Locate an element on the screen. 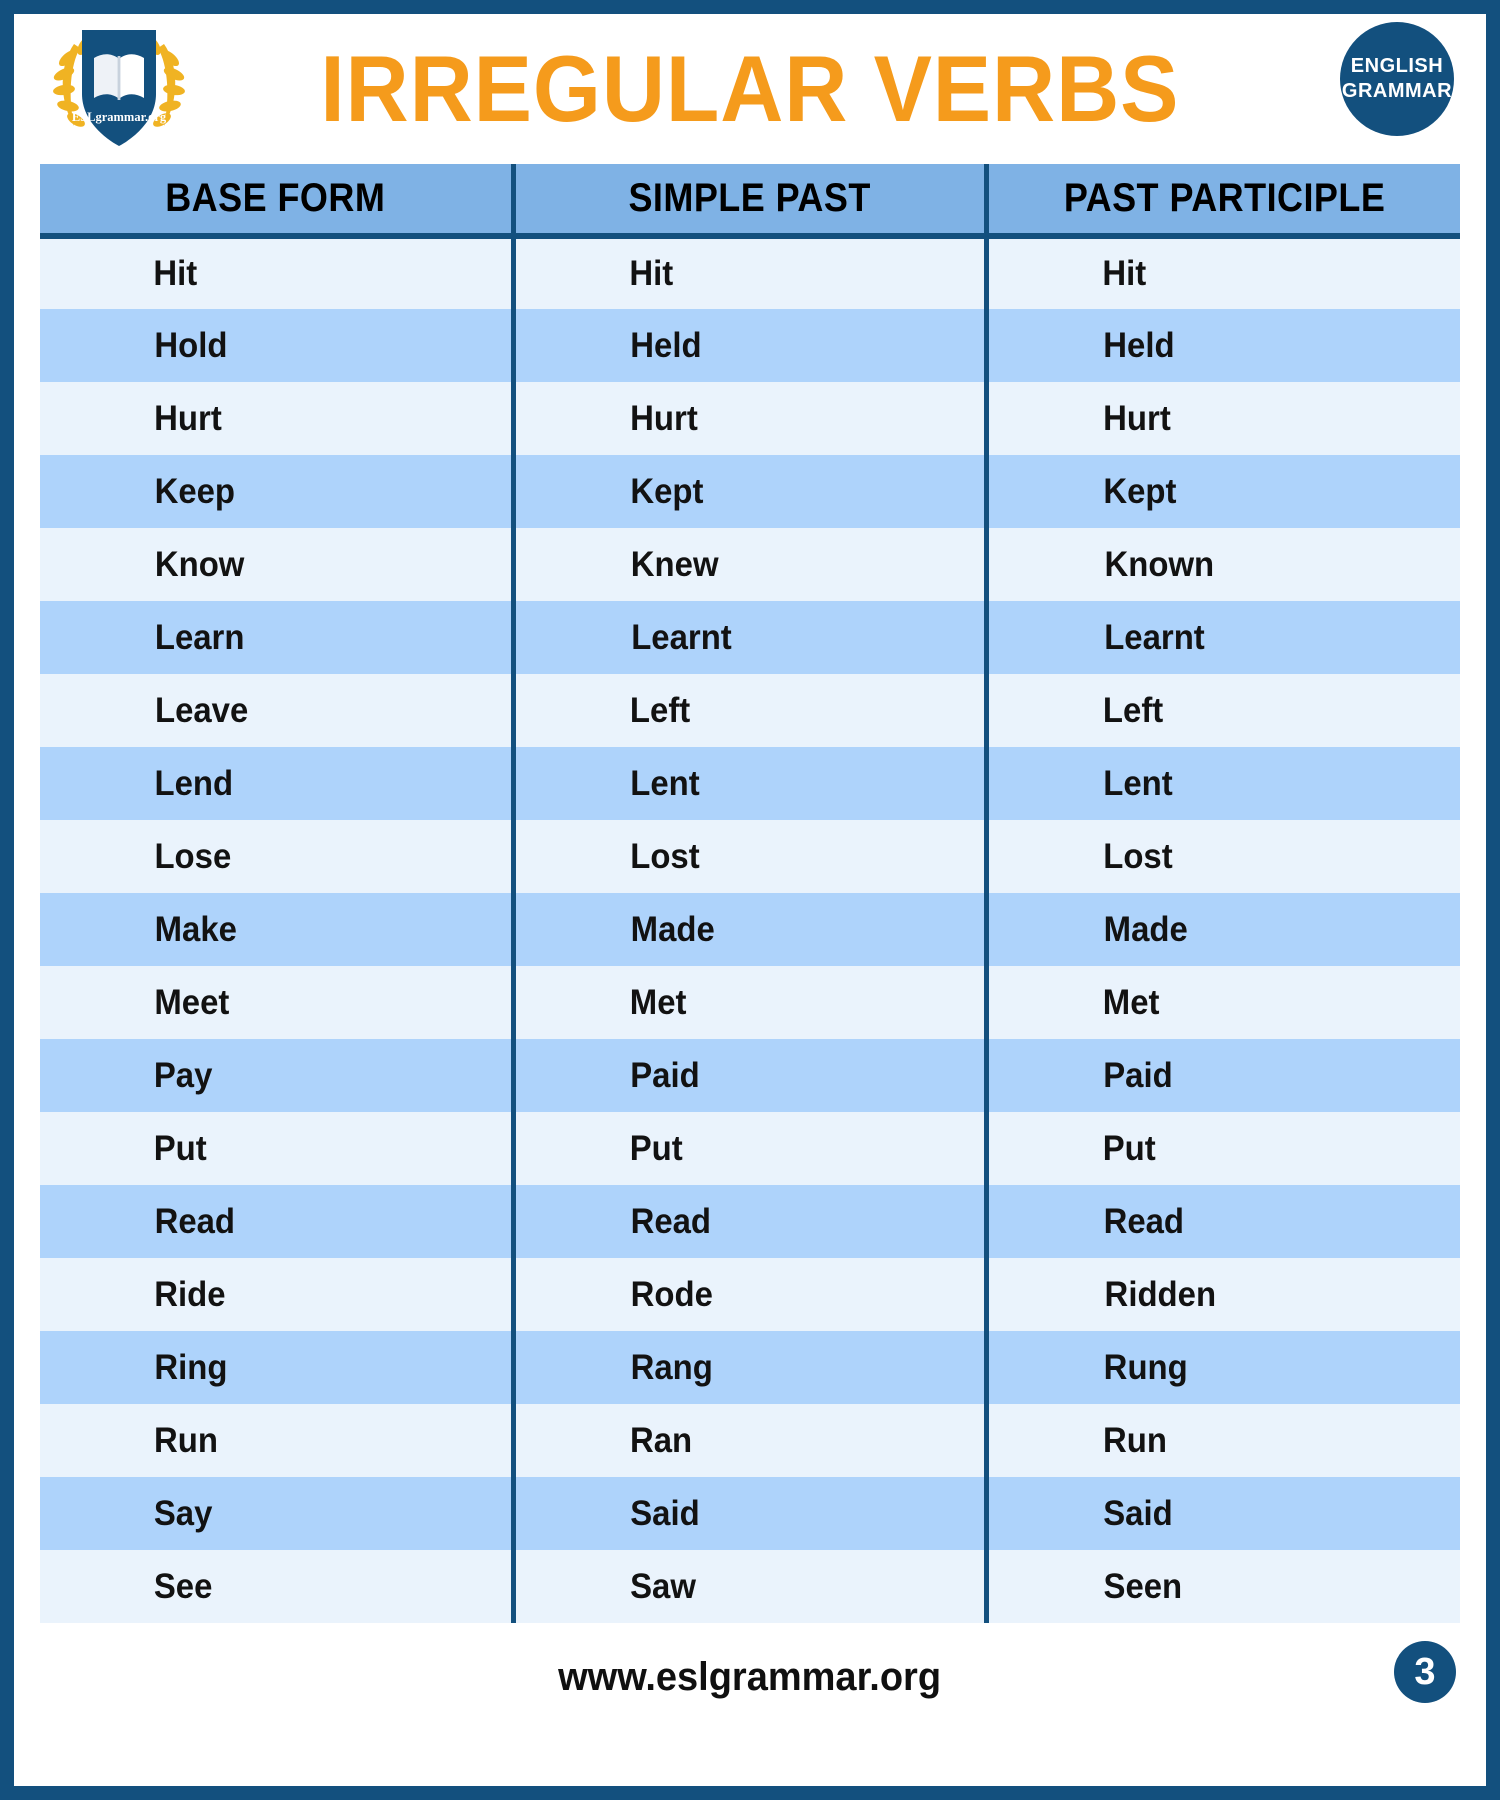 This screenshot has width=1500, height=1800. table-cell: Learnt is located at coordinates (748, 637).